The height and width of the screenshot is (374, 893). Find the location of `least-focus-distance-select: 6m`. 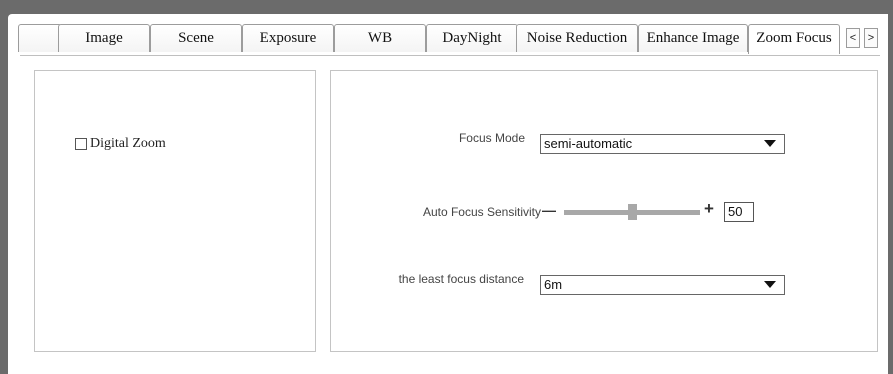

least-focus-distance-select: 6m is located at coordinates (662, 285).